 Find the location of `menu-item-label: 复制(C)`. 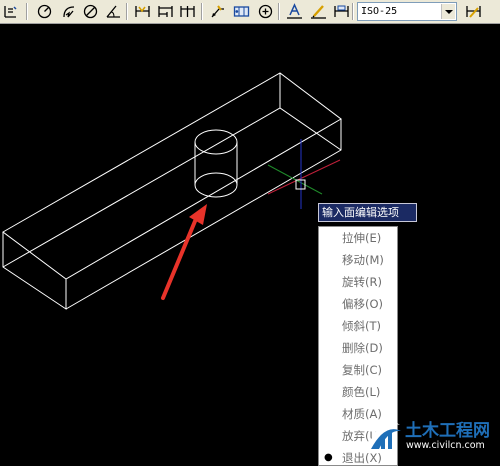

menu-item-label: 复制(C) is located at coordinates (362, 370).